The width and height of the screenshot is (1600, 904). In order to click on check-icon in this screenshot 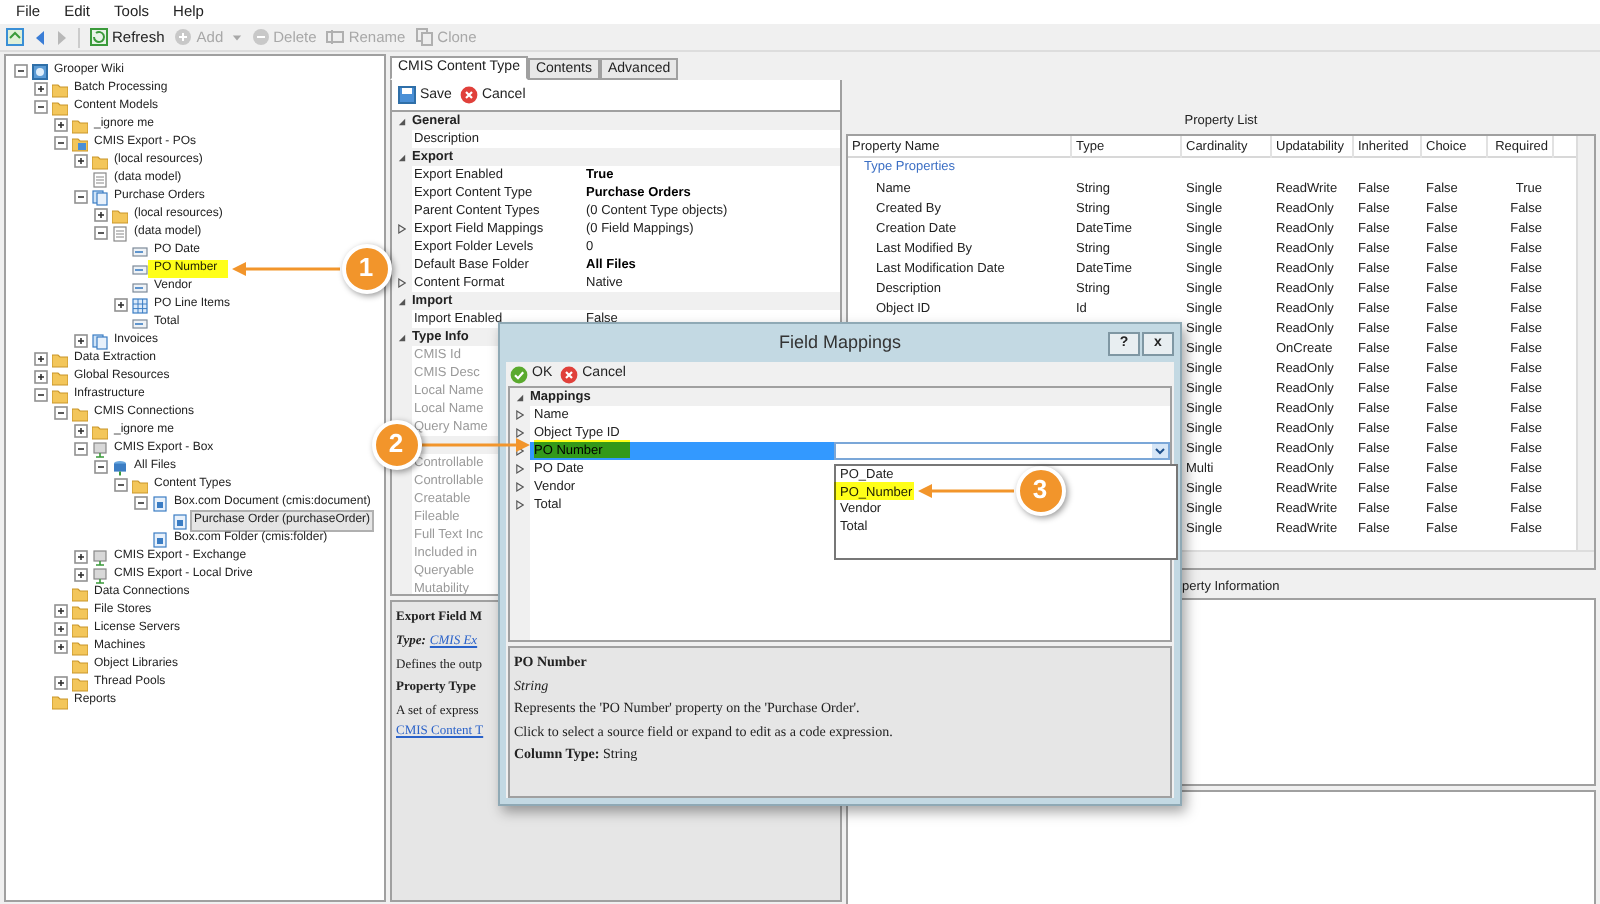, I will do `click(519, 374)`.